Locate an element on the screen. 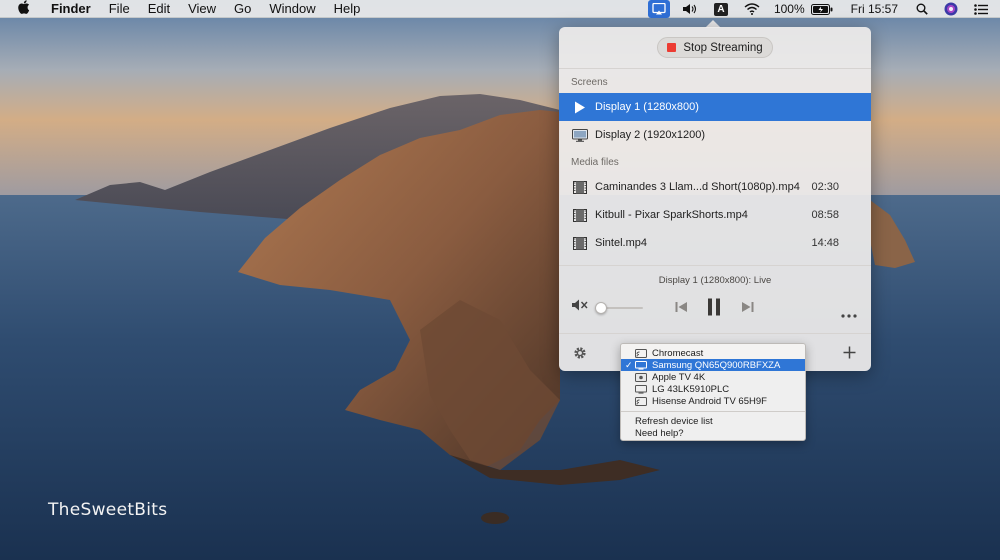 The width and height of the screenshot is (1000, 560). streaming-app-icon is located at coordinates (658, 9).